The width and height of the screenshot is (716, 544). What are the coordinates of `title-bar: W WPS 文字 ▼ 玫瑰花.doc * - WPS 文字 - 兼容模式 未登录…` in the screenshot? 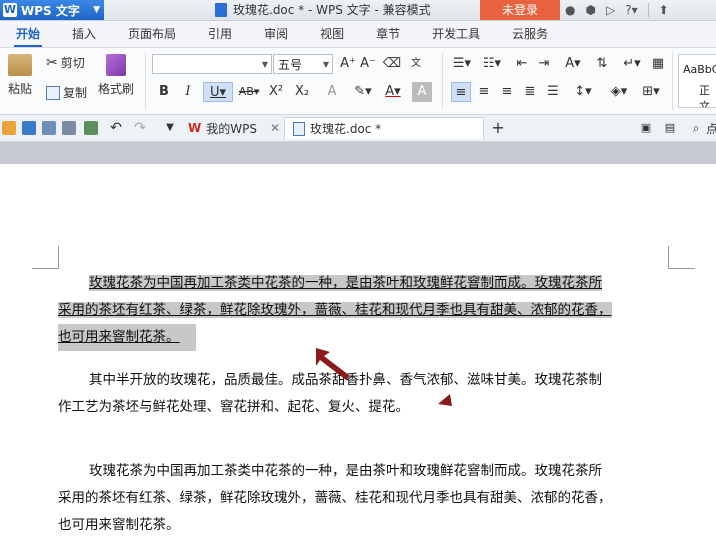 It's located at (358, 10).